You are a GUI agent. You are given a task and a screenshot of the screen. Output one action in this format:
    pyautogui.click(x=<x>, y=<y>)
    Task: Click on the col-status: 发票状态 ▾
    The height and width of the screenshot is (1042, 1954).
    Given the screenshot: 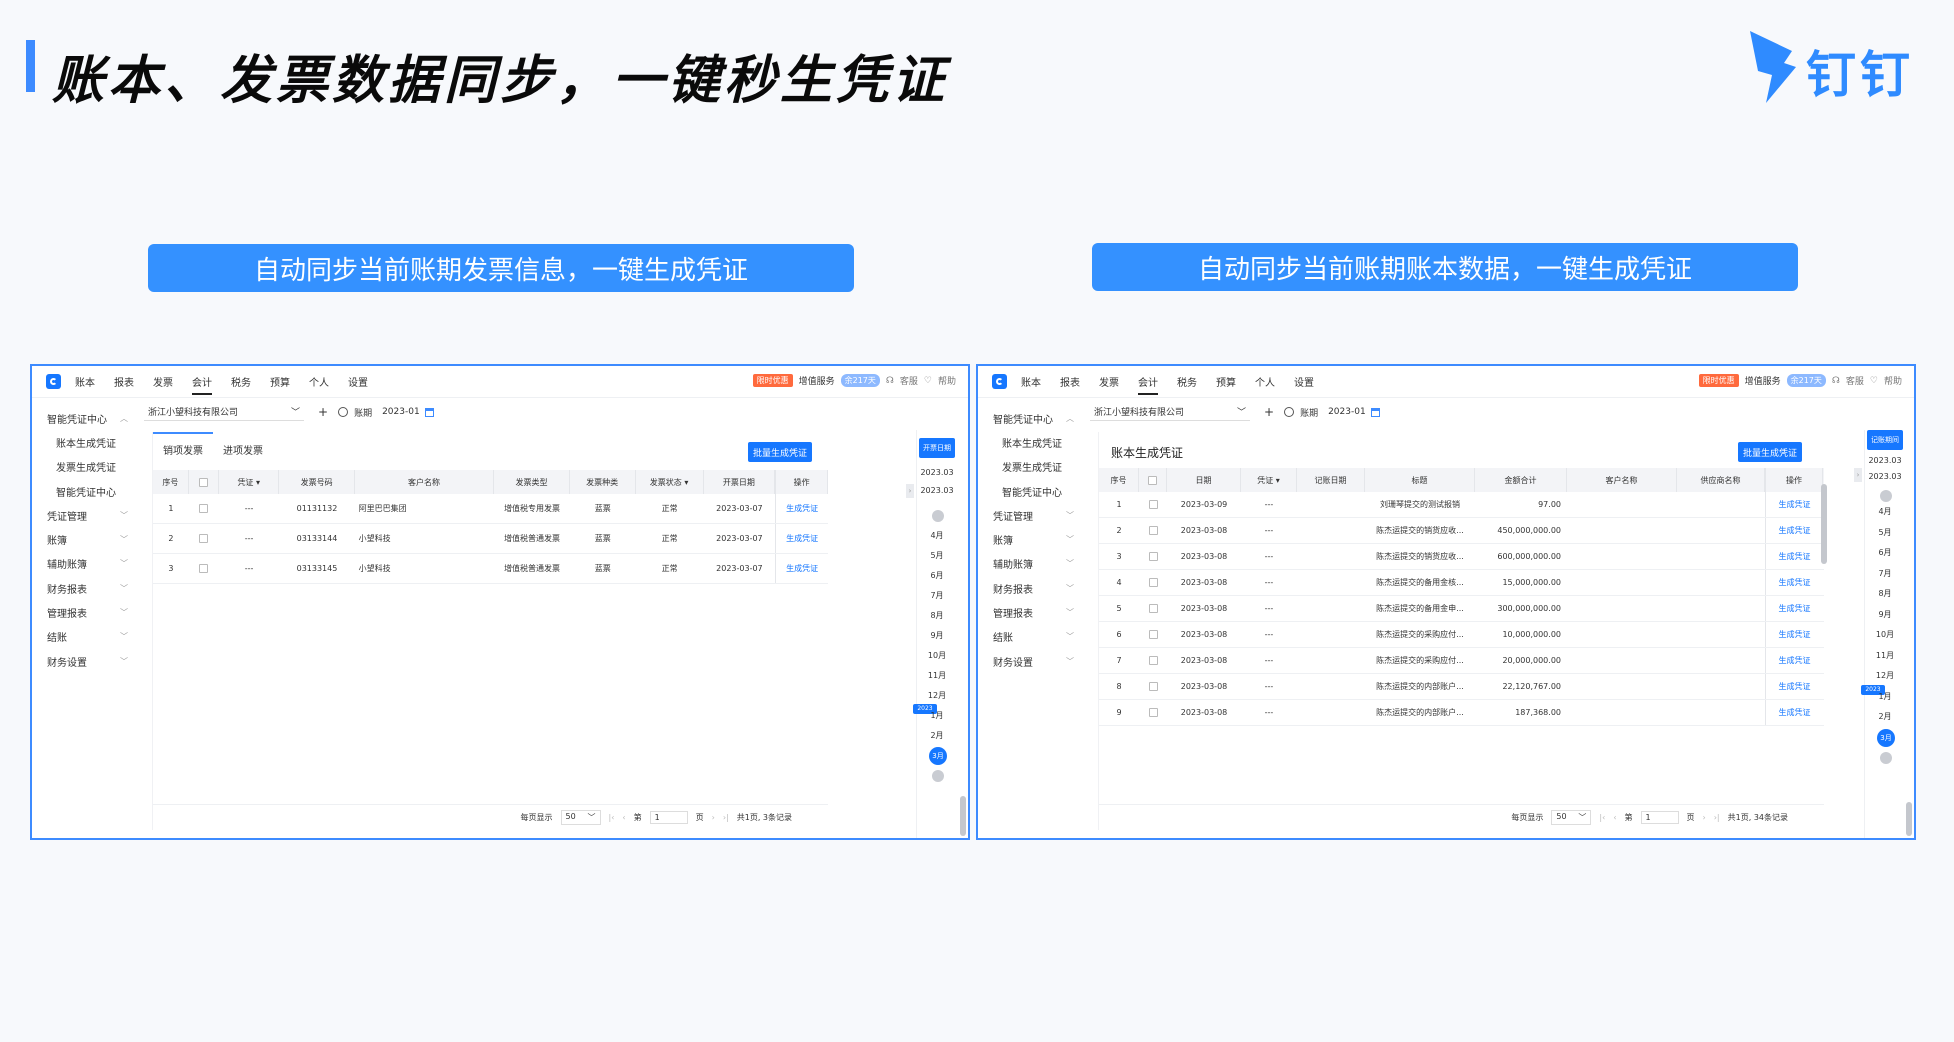 What is the action you would take?
    pyautogui.click(x=670, y=482)
    